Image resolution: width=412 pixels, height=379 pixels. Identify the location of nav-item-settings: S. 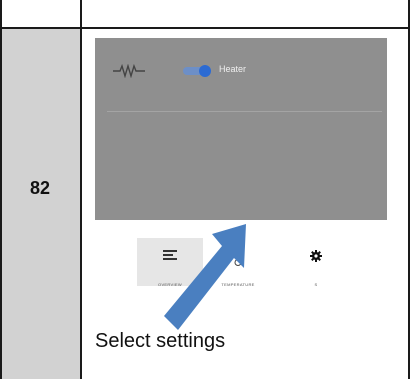
(316, 262).